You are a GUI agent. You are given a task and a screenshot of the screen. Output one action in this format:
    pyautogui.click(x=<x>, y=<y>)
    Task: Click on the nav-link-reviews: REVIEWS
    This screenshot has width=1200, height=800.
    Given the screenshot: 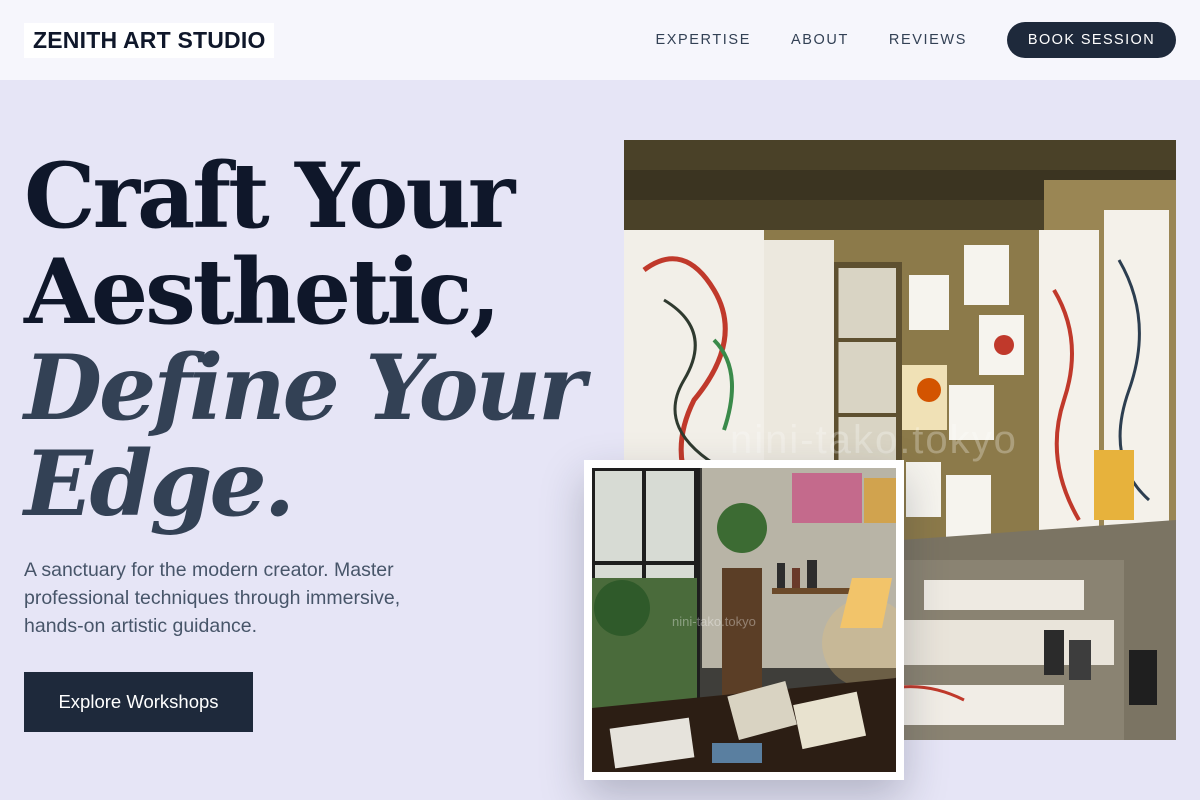 What is the action you would take?
    pyautogui.click(x=928, y=40)
    